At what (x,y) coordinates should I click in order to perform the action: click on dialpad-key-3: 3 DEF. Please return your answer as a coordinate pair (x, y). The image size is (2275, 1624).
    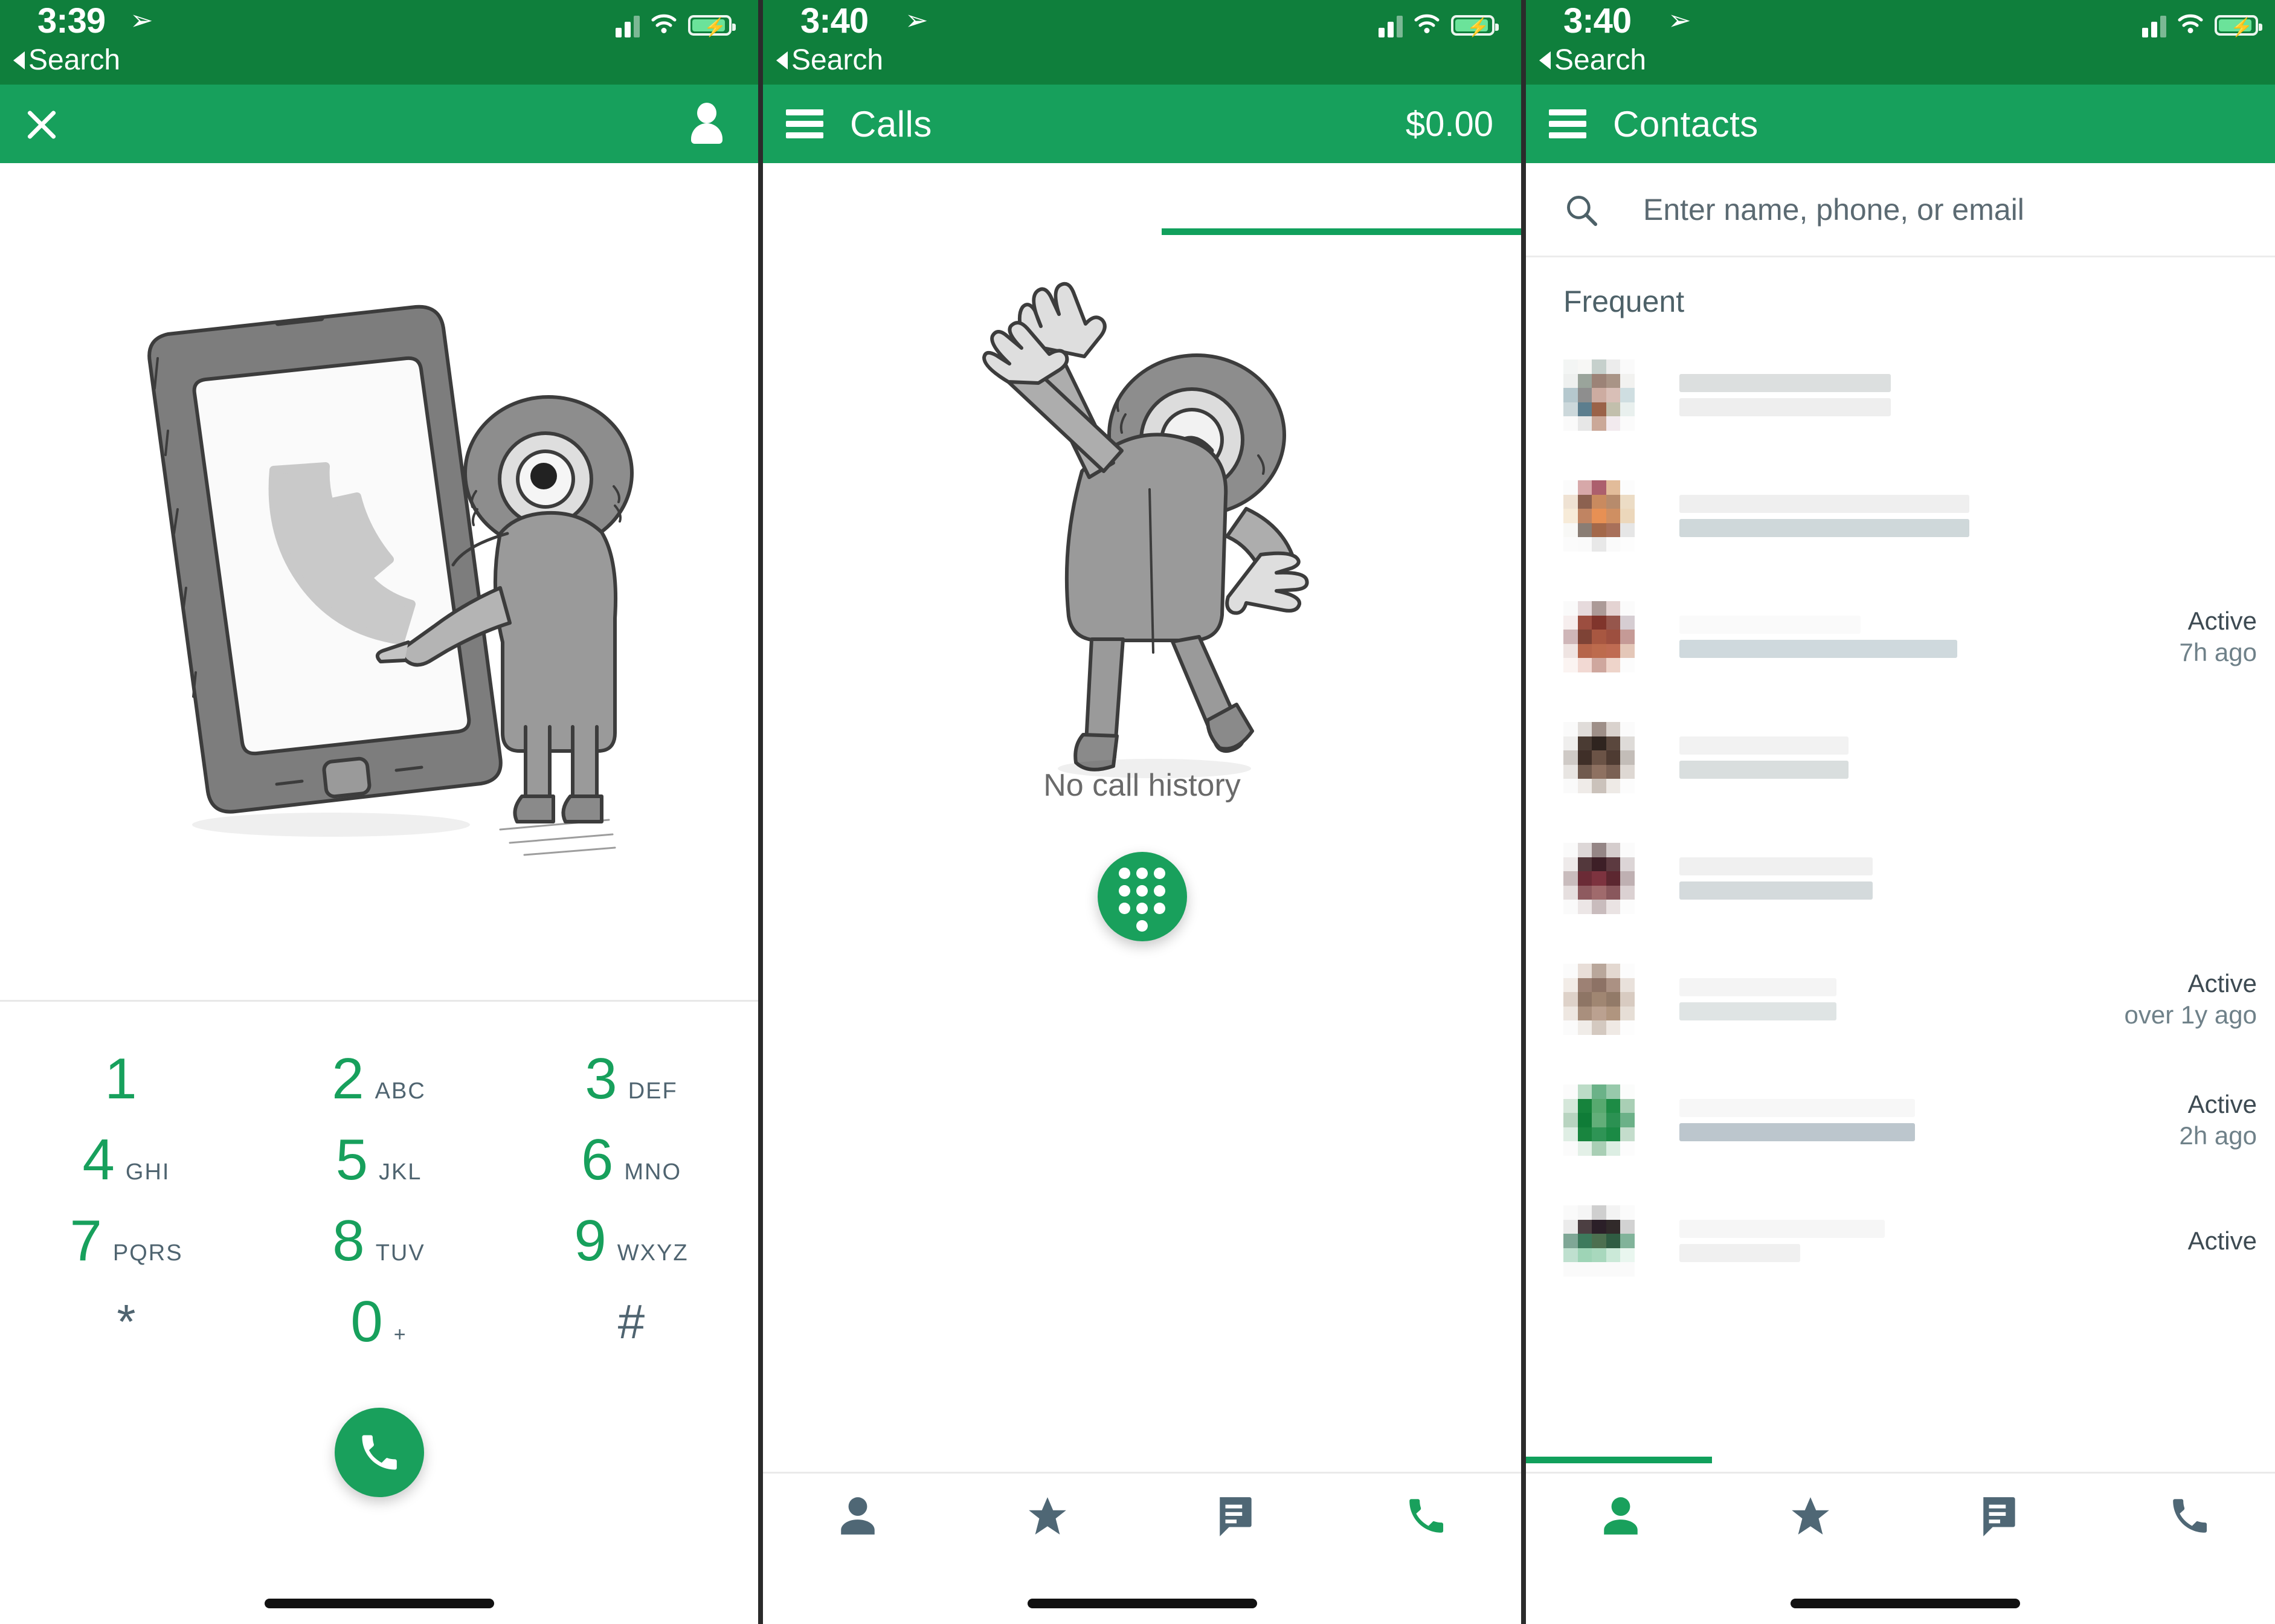
    Looking at the image, I should click on (632, 1089).